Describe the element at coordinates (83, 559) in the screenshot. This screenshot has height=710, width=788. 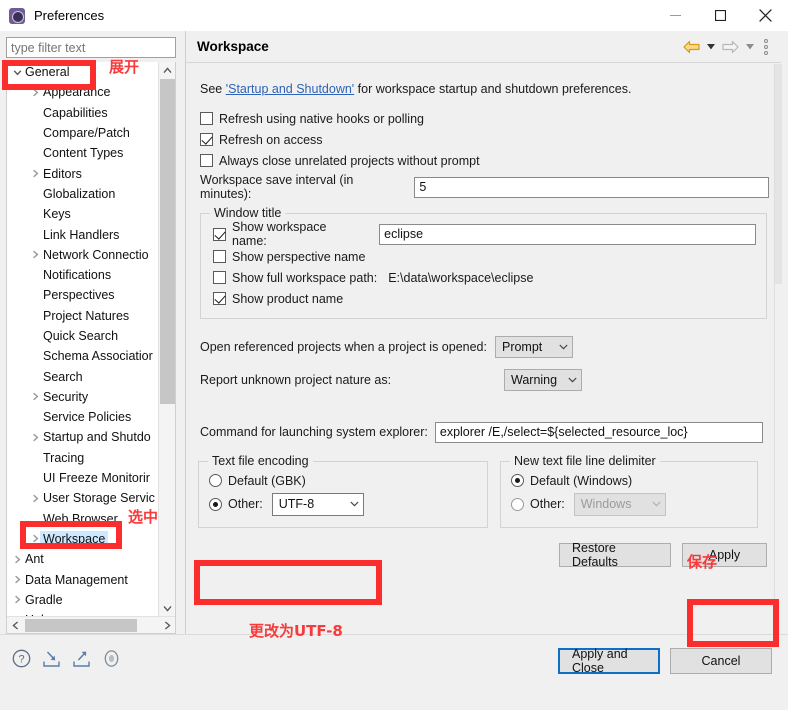
I see `sidebar-item-ant: Ant` at that location.